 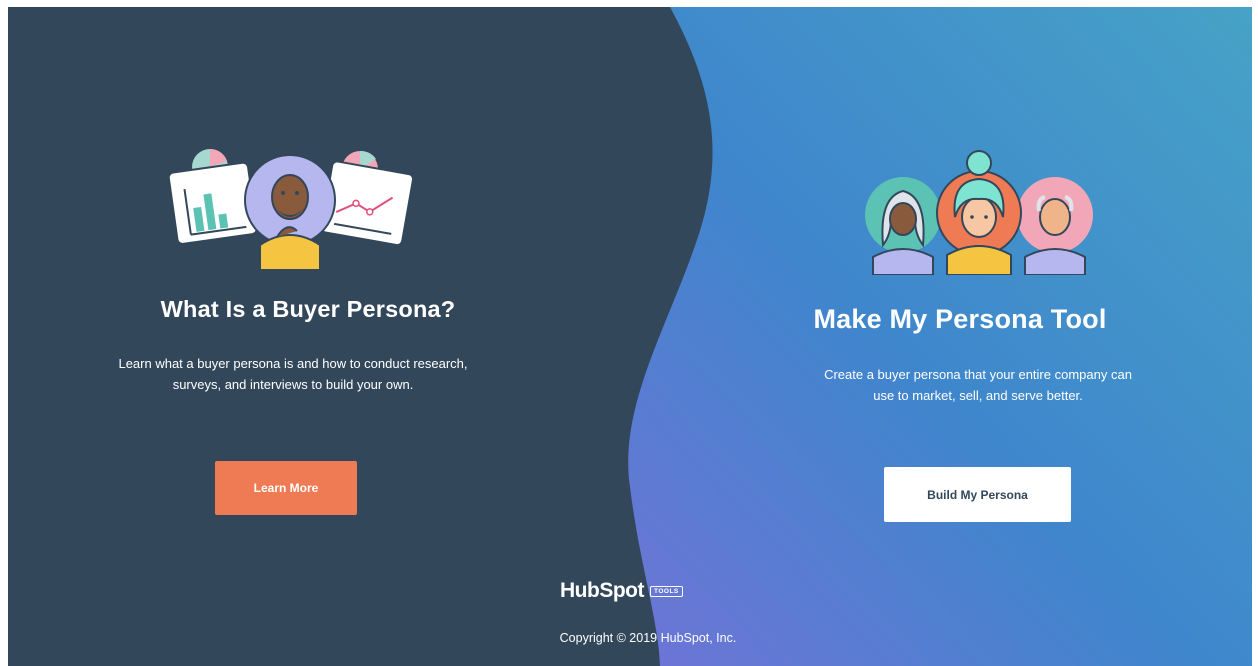 What do you see at coordinates (977, 494) in the screenshot?
I see `build-my-persona-button: Build My Persona` at bounding box center [977, 494].